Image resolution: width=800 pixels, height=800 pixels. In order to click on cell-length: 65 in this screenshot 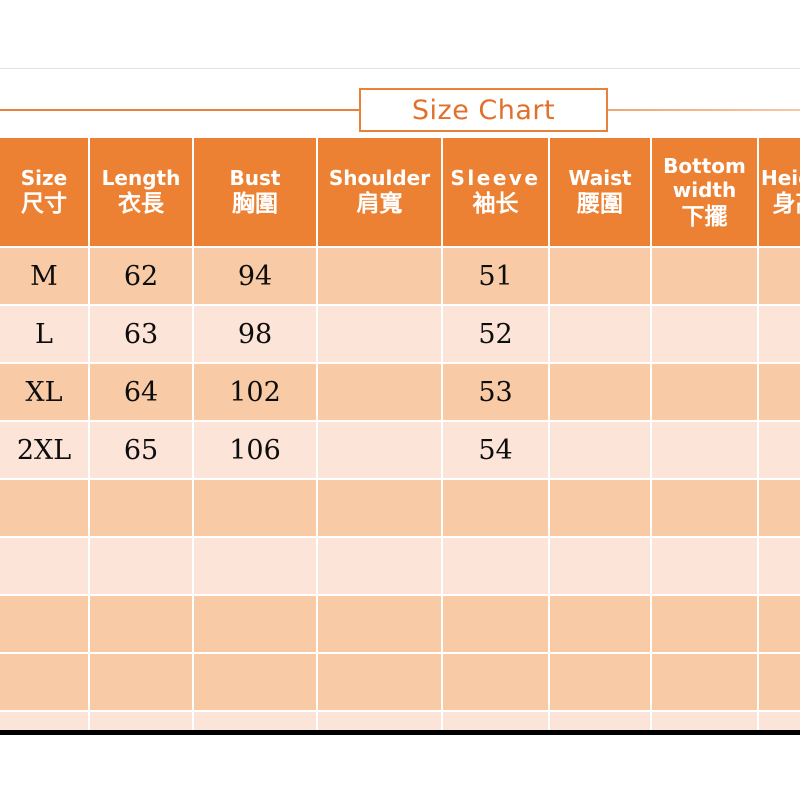, I will do `click(141, 450)`.